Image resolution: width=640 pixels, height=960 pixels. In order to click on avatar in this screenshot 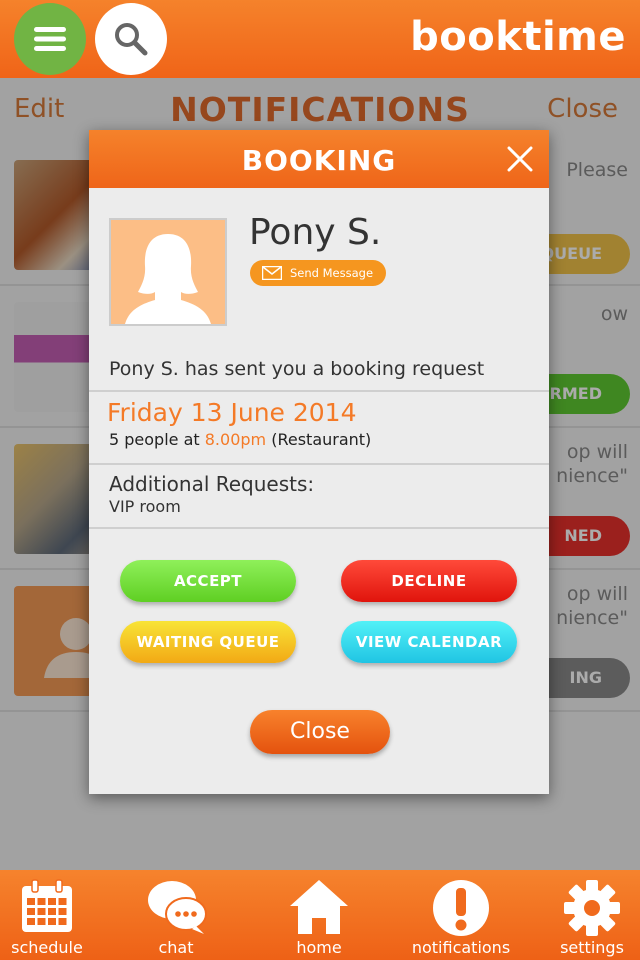, I will do `click(168, 272)`.